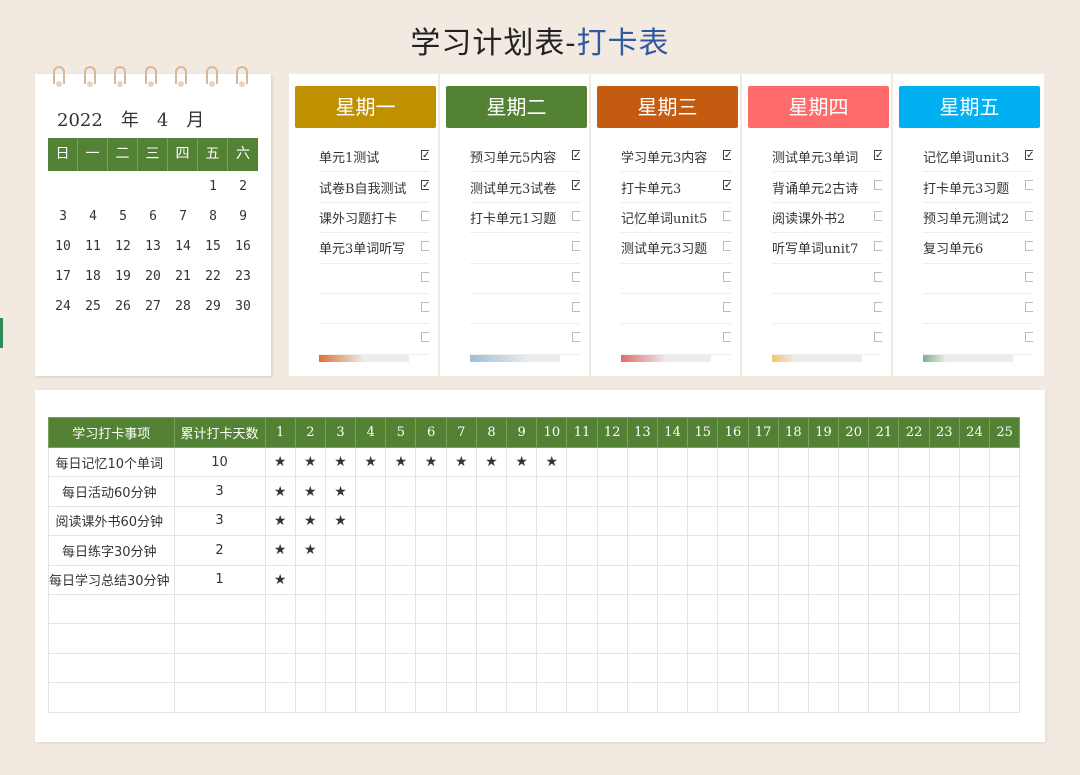 The height and width of the screenshot is (775, 1080). What do you see at coordinates (63, 306) in the screenshot?
I see `calendar-day-cell: 24` at bounding box center [63, 306].